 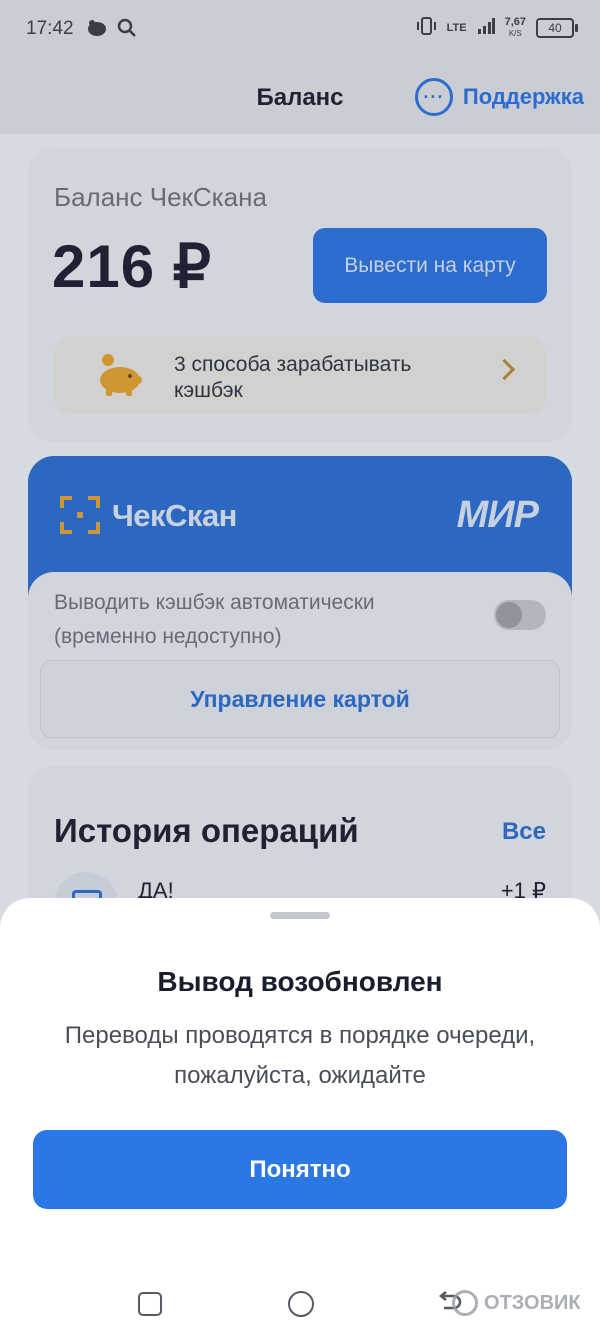 I want to click on sheet-drag-handle, so click(x=300, y=915).